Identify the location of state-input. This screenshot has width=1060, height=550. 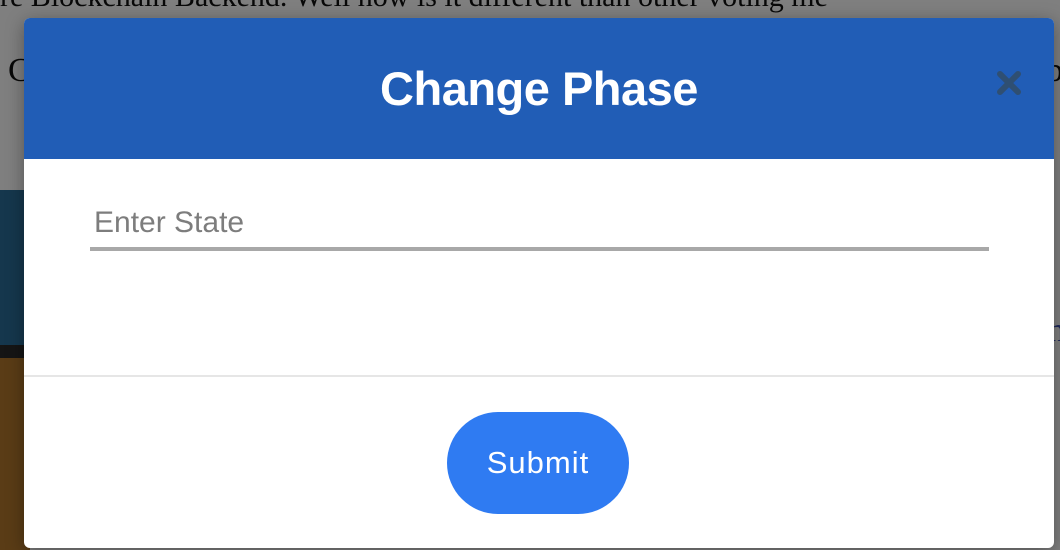
(539, 225).